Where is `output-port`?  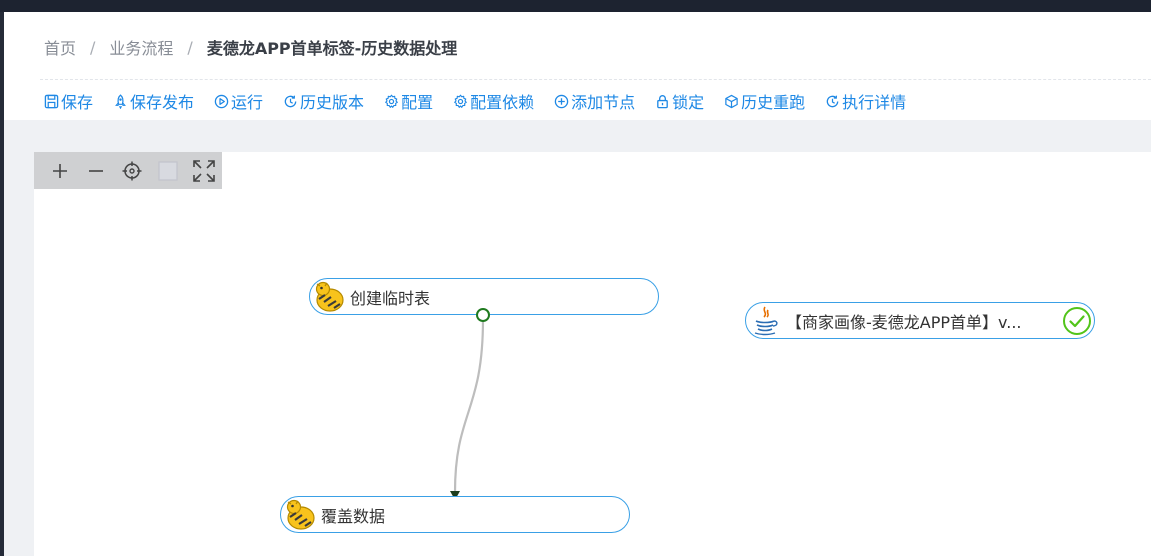
output-port is located at coordinates (483, 315).